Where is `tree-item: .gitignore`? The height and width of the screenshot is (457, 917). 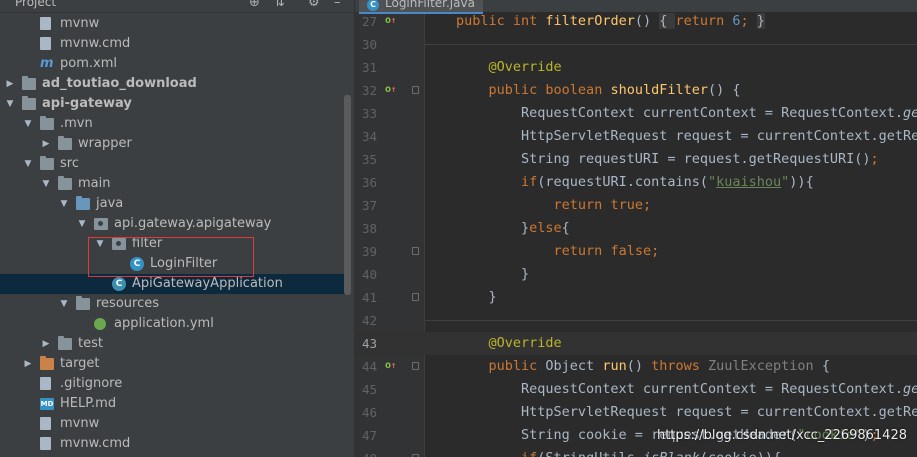 tree-item: .gitignore is located at coordinates (175, 384).